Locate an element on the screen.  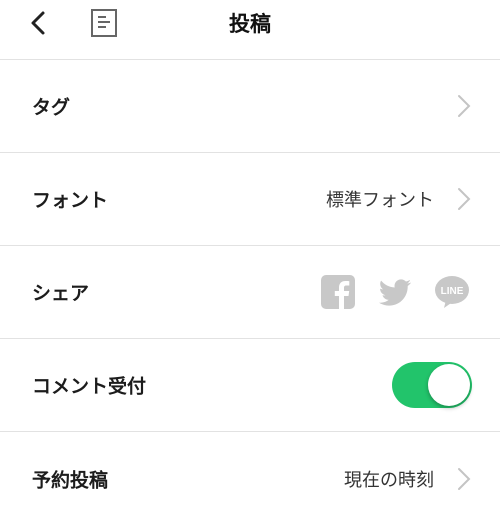
schedule-label: 予約投稿 is located at coordinates (70, 480).